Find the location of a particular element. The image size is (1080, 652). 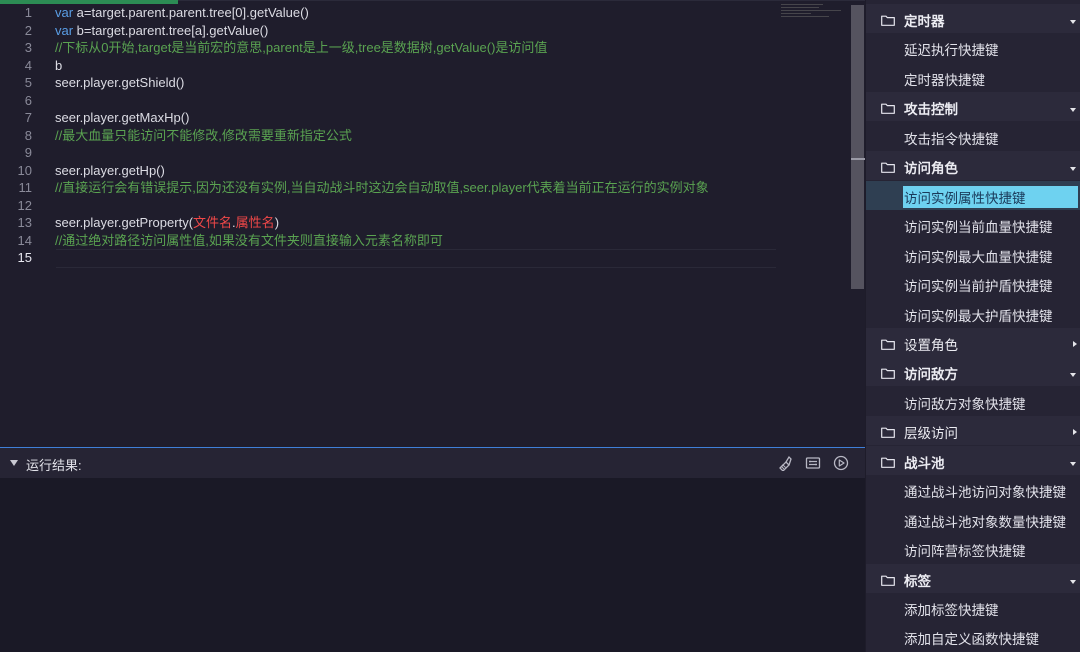

sidebar-group: 访问角色 is located at coordinates (973, 166).